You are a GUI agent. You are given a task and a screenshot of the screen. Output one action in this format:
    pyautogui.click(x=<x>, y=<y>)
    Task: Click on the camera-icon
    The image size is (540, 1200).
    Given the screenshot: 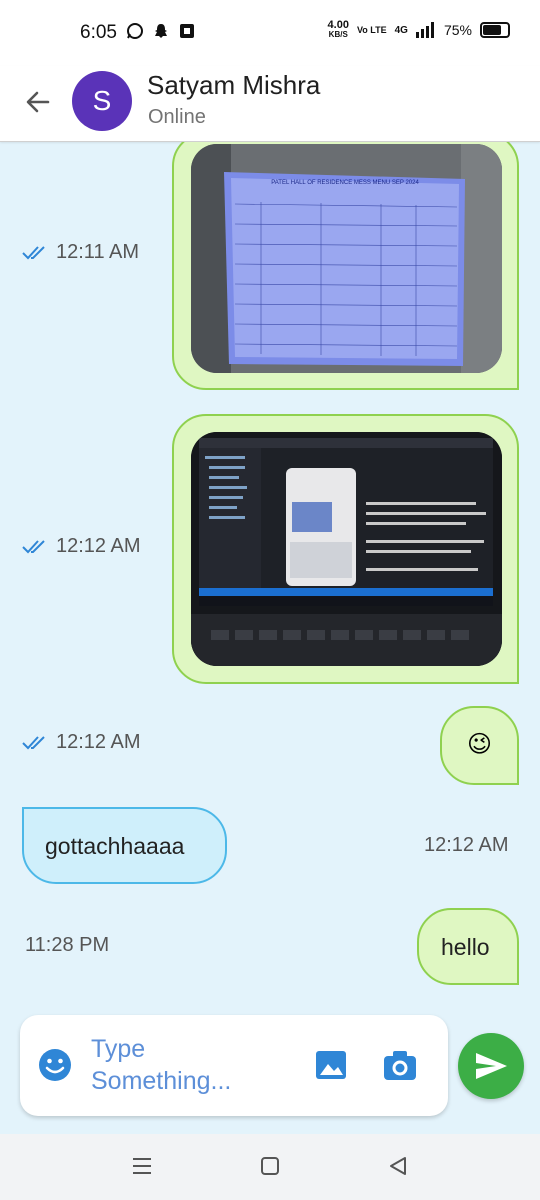 What is the action you would take?
    pyautogui.click(x=400, y=1065)
    